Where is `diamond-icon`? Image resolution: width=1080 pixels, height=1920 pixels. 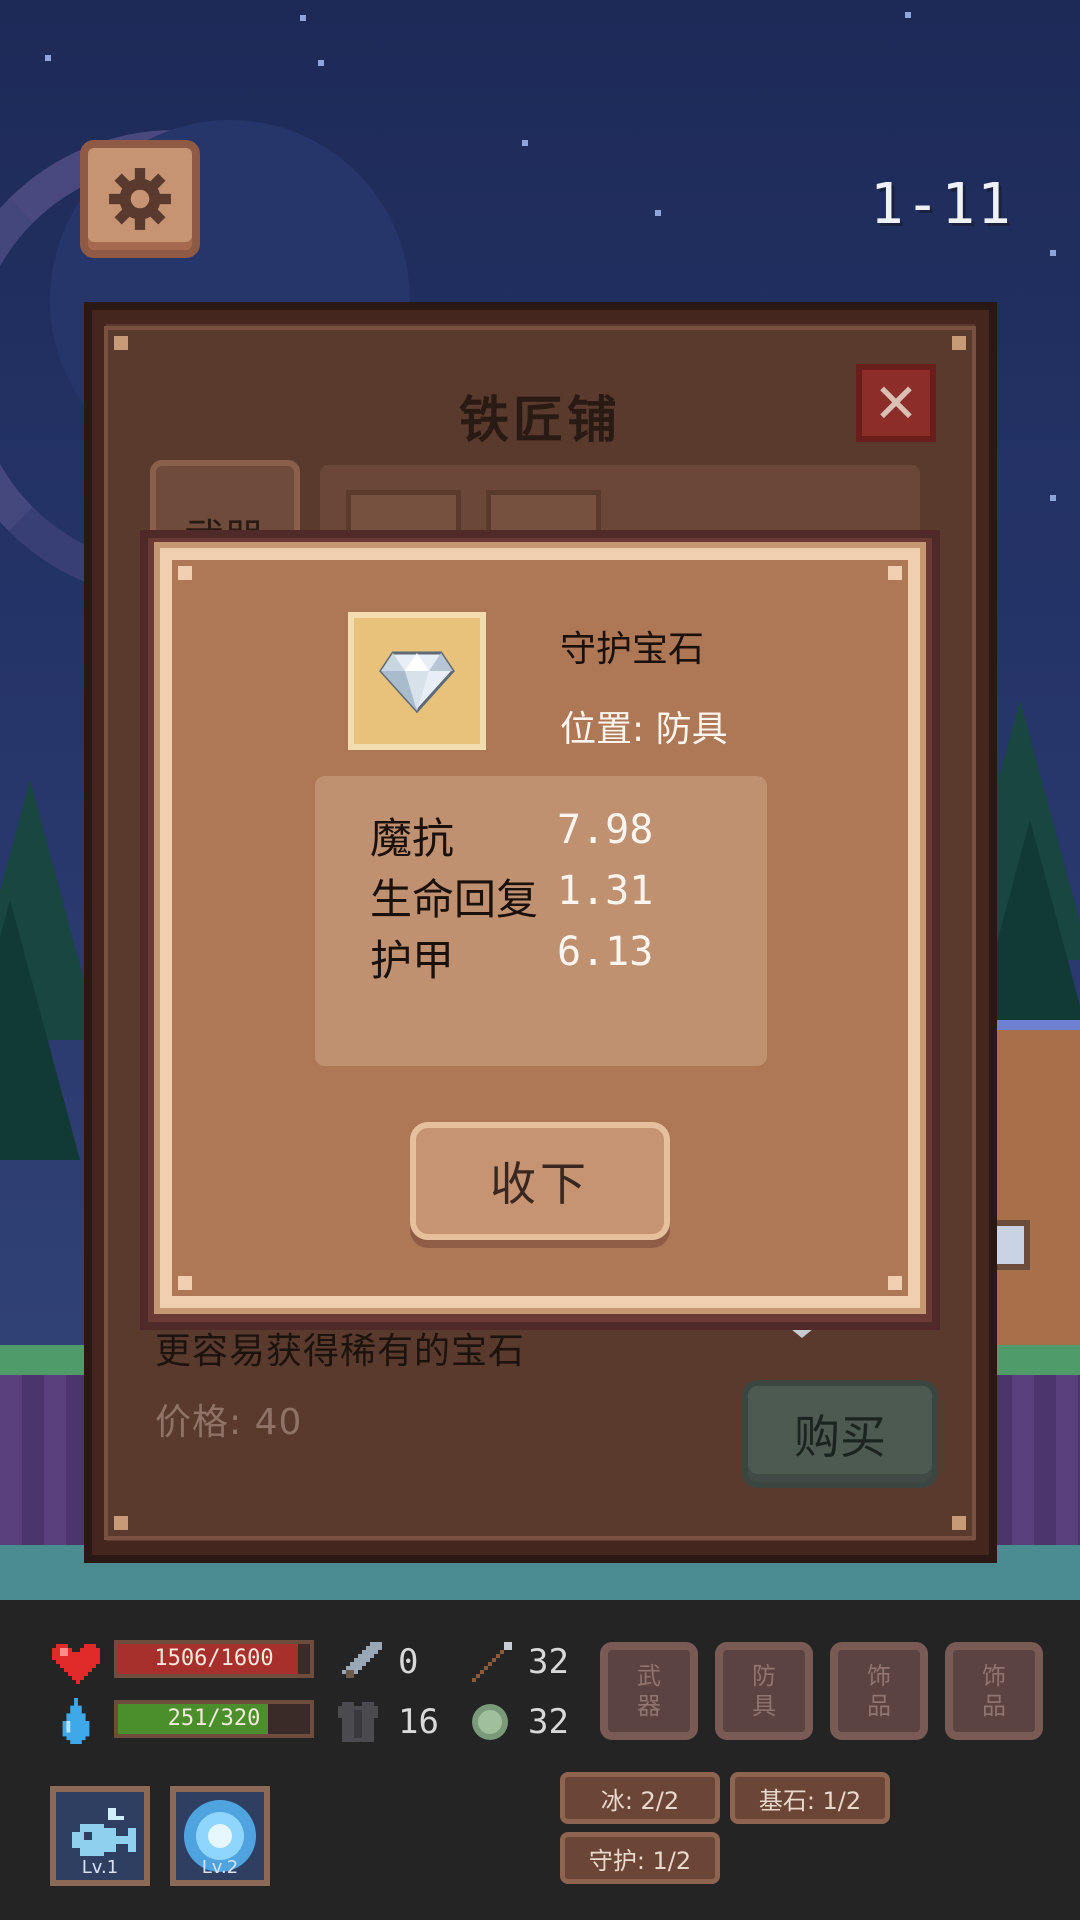 diamond-icon is located at coordinates (417, 682).